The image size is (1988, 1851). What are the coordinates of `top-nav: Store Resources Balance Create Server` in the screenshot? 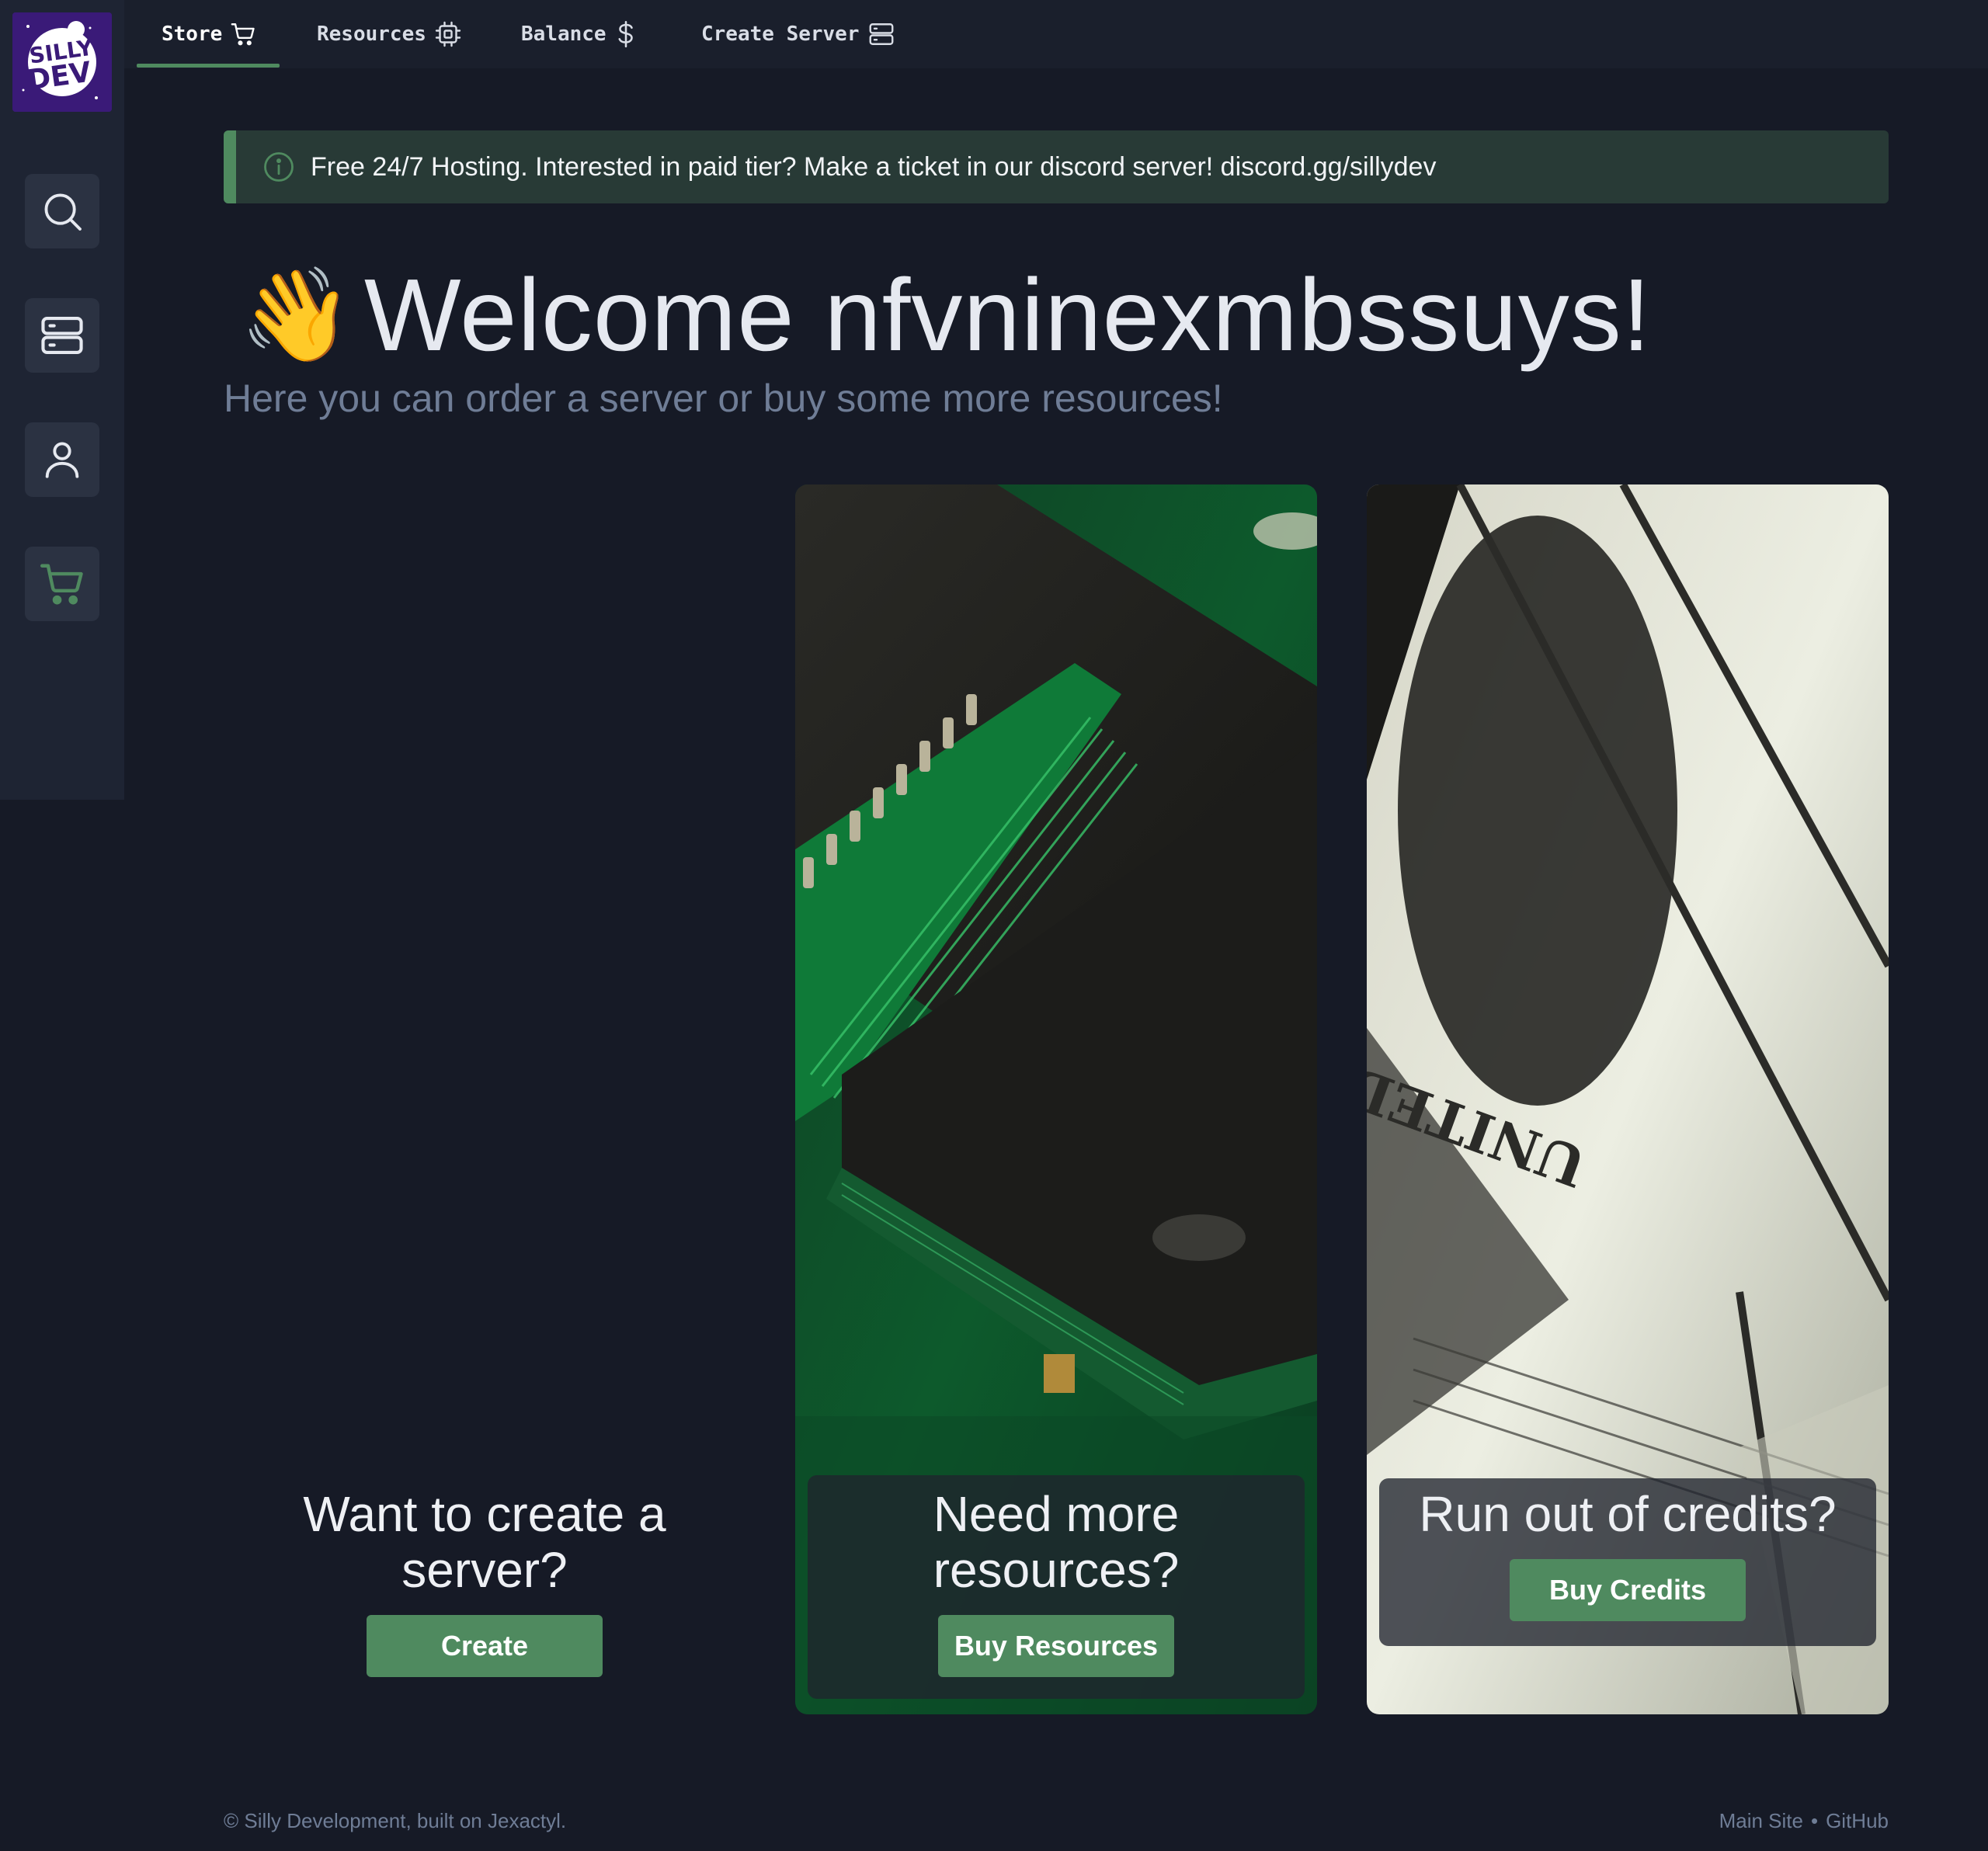 It's located at (1056, 34).